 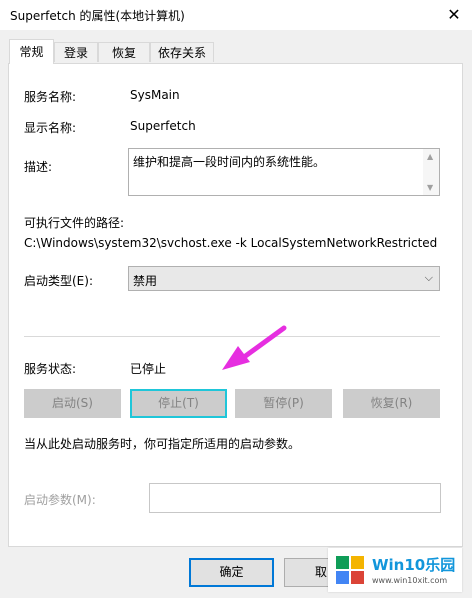 I want to click on tab-general: 常规, so click(x=31, y=51).